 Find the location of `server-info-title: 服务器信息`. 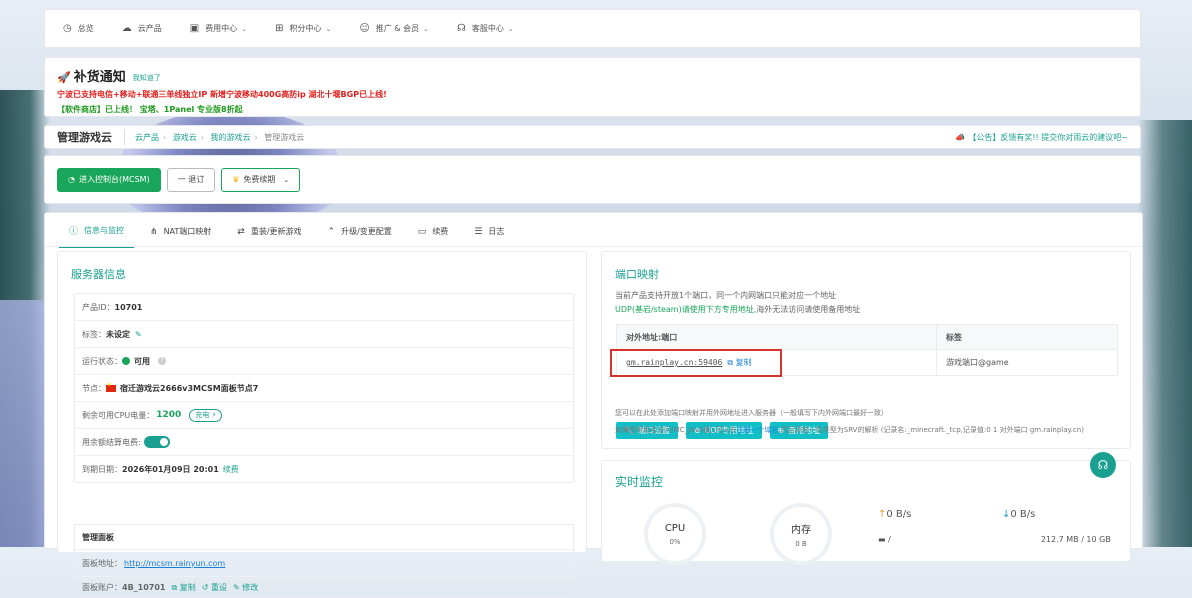

server-info-title: 服务器信息 is located at coordinates (98, 274).